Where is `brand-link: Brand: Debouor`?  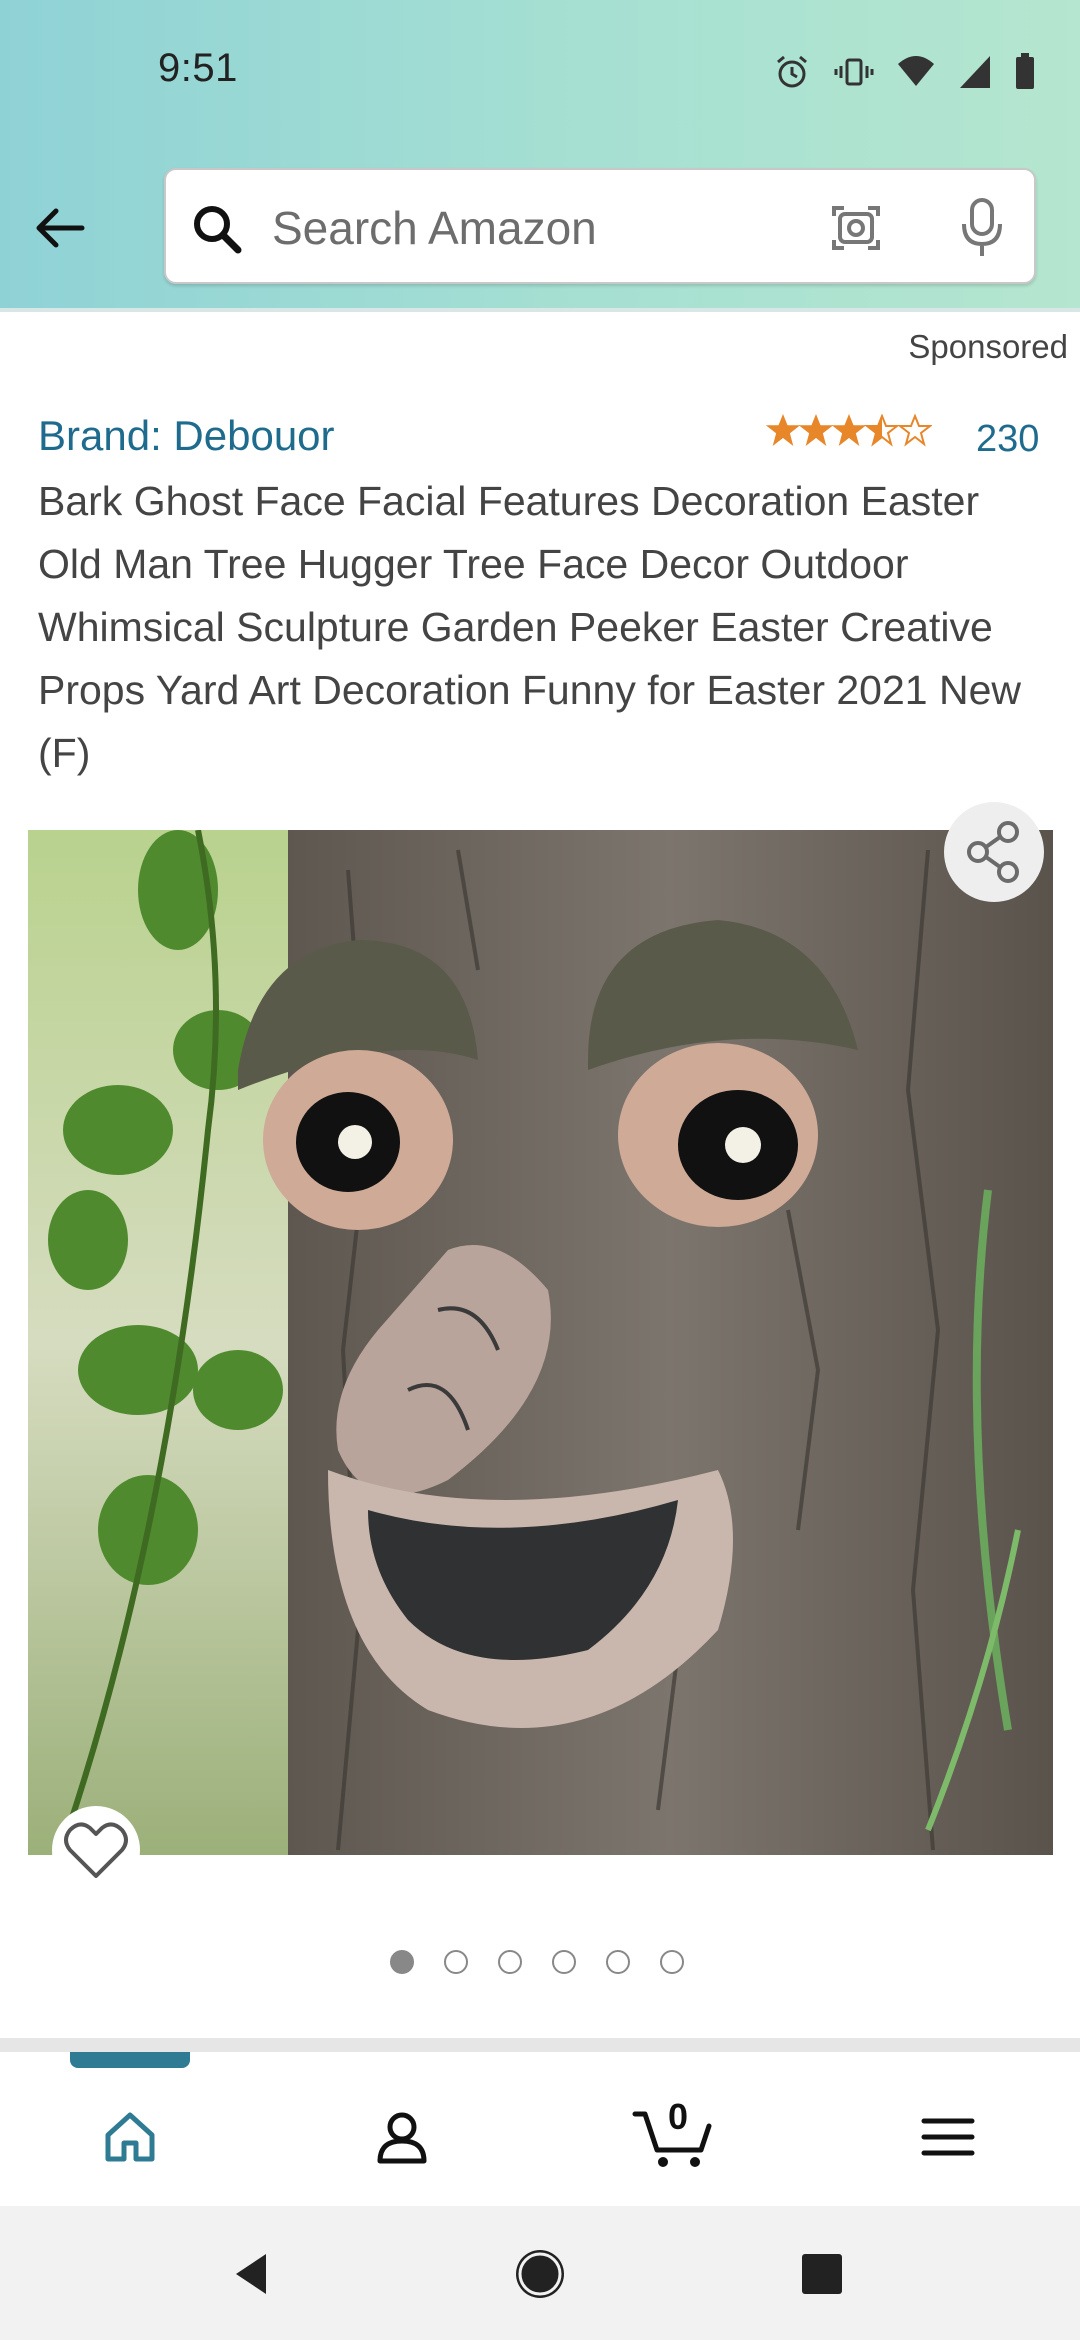
brand-link: Brand: Debouor is located at coordinates (186, 436).